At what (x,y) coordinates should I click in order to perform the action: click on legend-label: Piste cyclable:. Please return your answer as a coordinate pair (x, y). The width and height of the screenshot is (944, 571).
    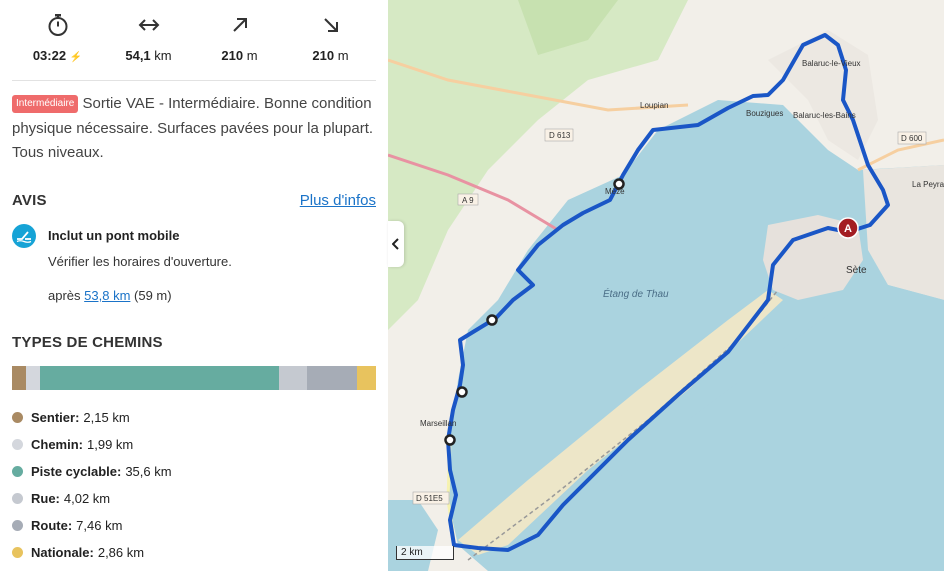
    Looking at the image, I should click on (76, 471).